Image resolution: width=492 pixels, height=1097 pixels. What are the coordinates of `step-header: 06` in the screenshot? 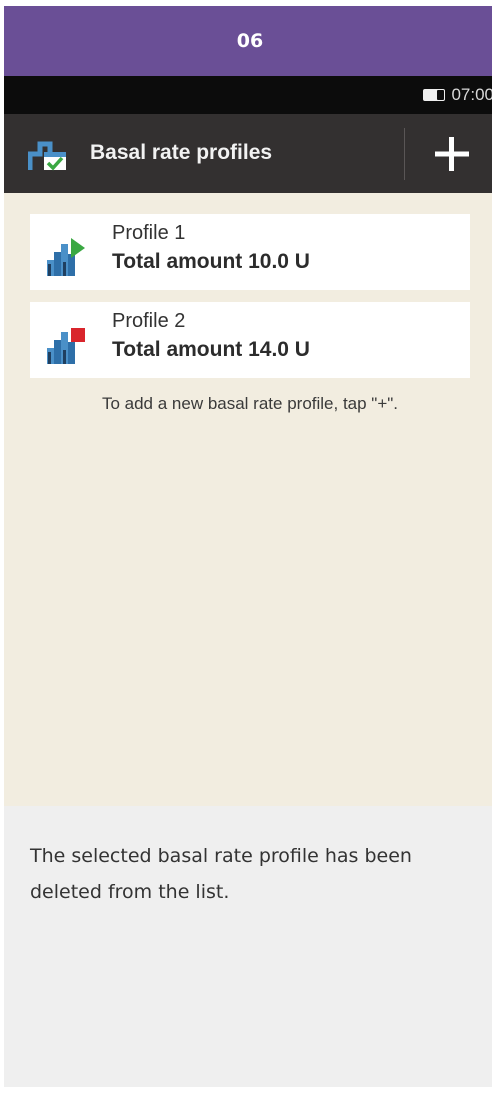 It's located at (248, 41).